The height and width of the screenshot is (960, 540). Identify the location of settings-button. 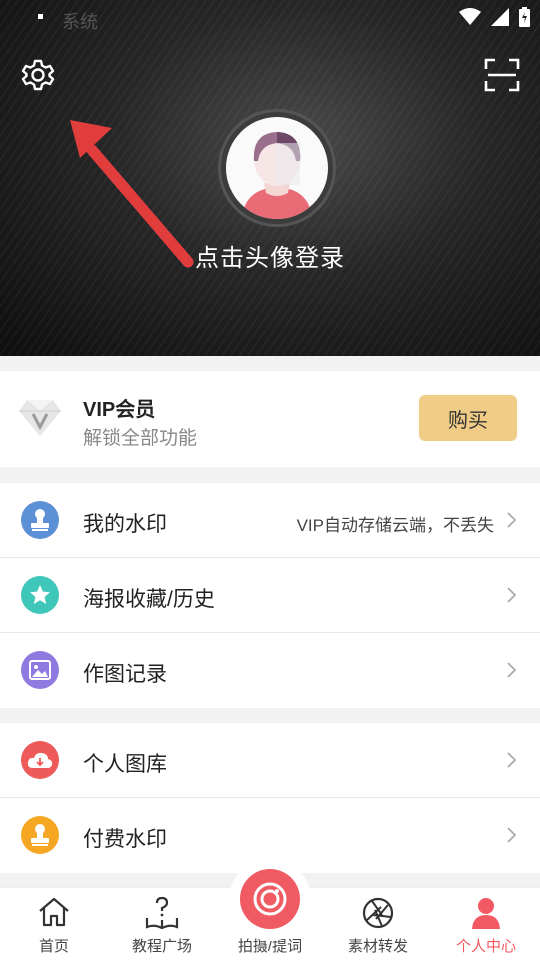
(38, 75).